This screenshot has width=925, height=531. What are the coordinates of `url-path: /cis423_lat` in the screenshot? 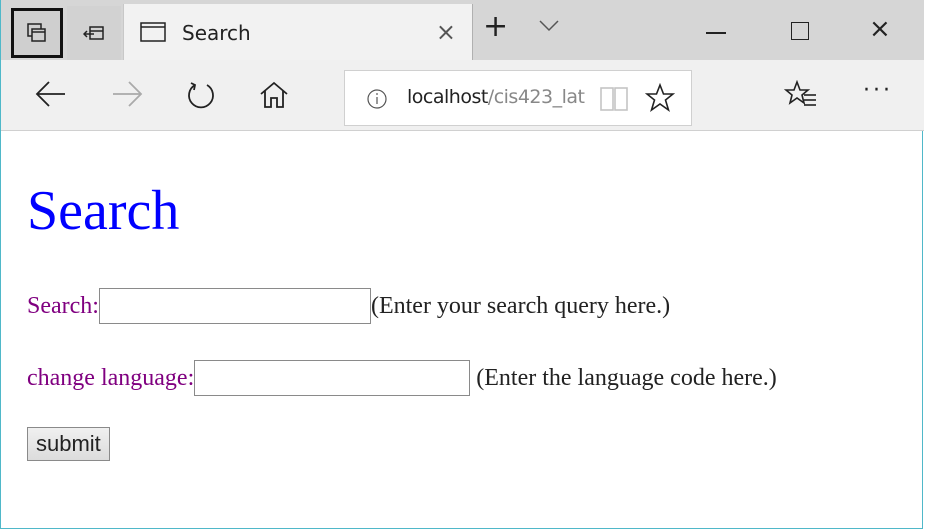 It's located at (536, 97).